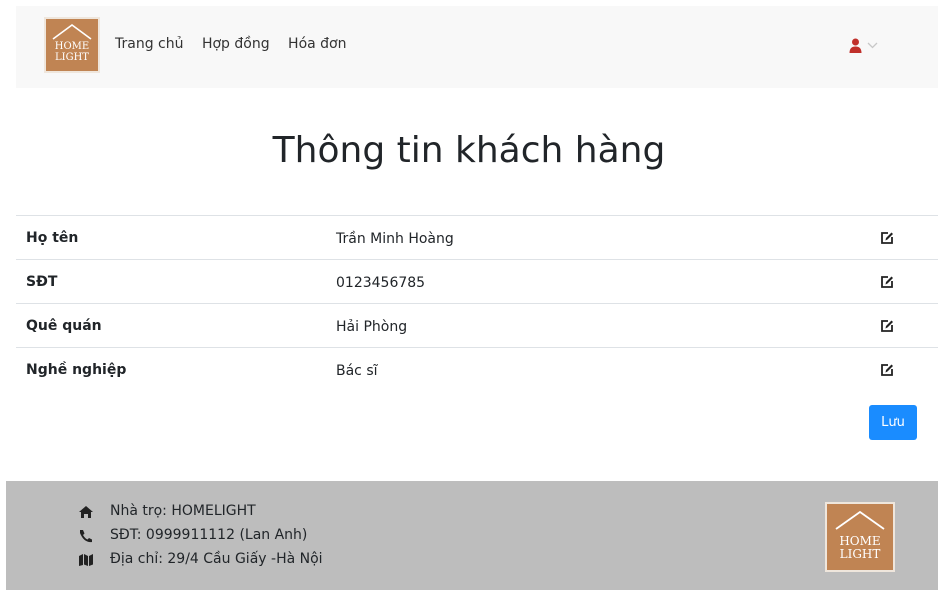  What do you see at coordinates (357, 371) in the screenshot?
I see `row-value: Bác sĩ` at bounding box center [357, 371].